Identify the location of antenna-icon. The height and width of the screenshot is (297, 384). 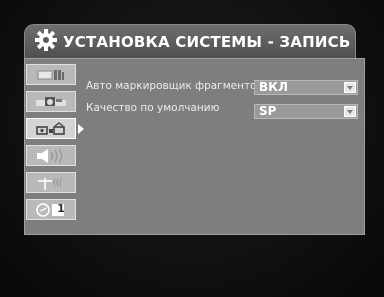
(50, 183).